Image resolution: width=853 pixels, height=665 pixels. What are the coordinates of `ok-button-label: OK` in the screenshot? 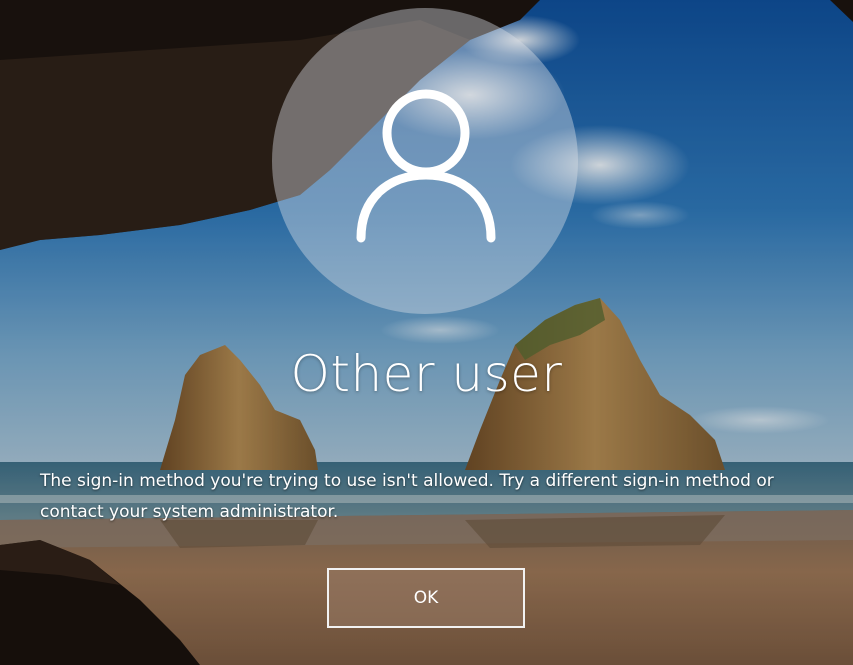 It's located at (426, 598).